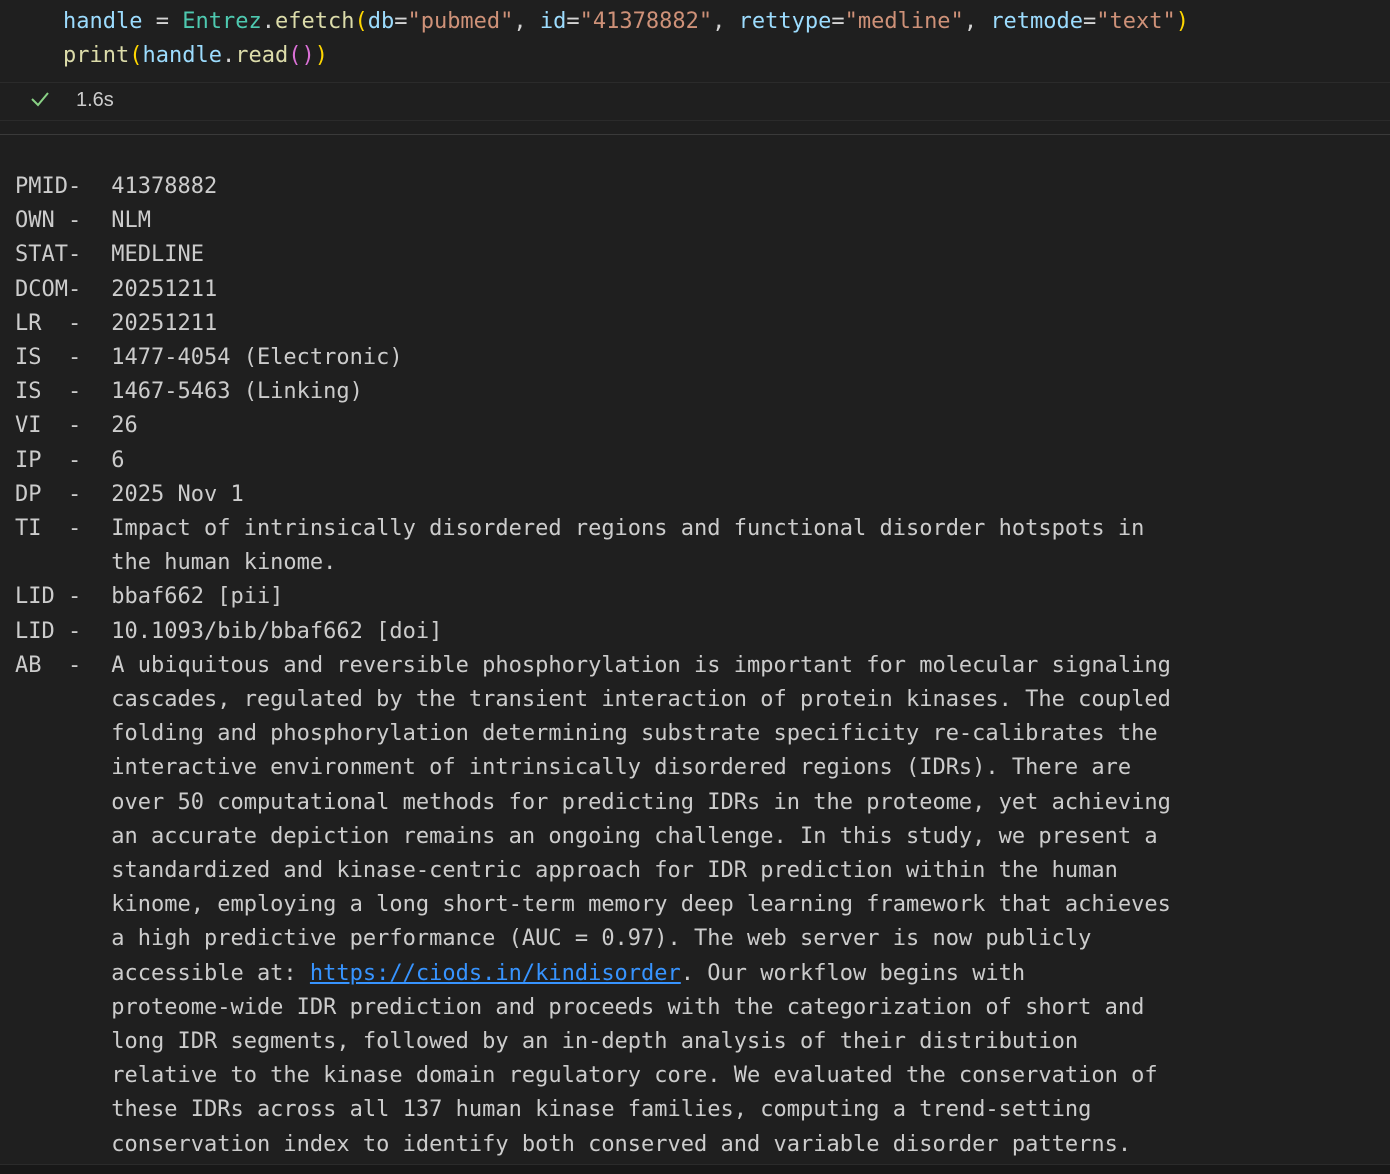 Image resolution: width=1390 pixels, height=1174 pixels. What do you see at coordinates (48, 528) in the screenshot?
I see `medline-field-tag: TI -` at bounding box center [48, 528].